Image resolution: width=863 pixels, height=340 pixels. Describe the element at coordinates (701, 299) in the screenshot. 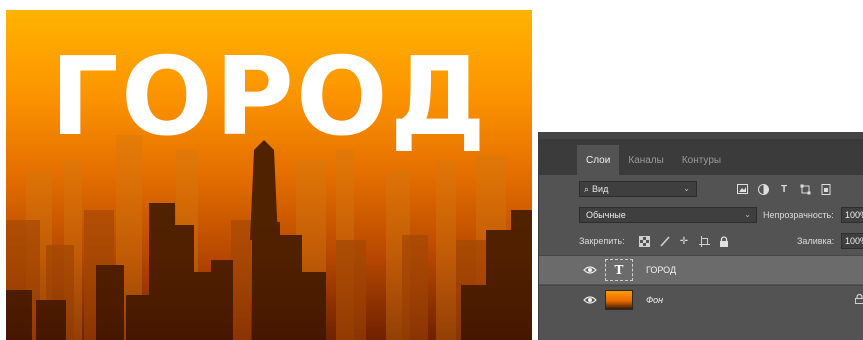

I see `layer-row-background: Фон` at that location.